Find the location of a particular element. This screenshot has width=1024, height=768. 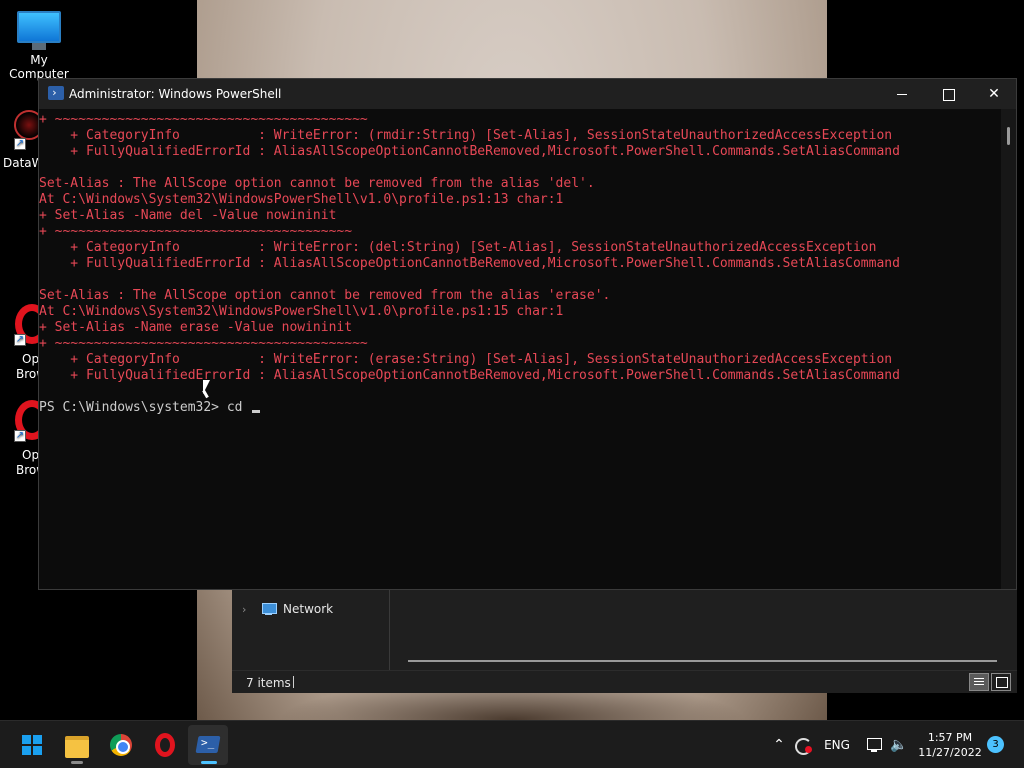

details-view-button is located at coordinates (979, 682).